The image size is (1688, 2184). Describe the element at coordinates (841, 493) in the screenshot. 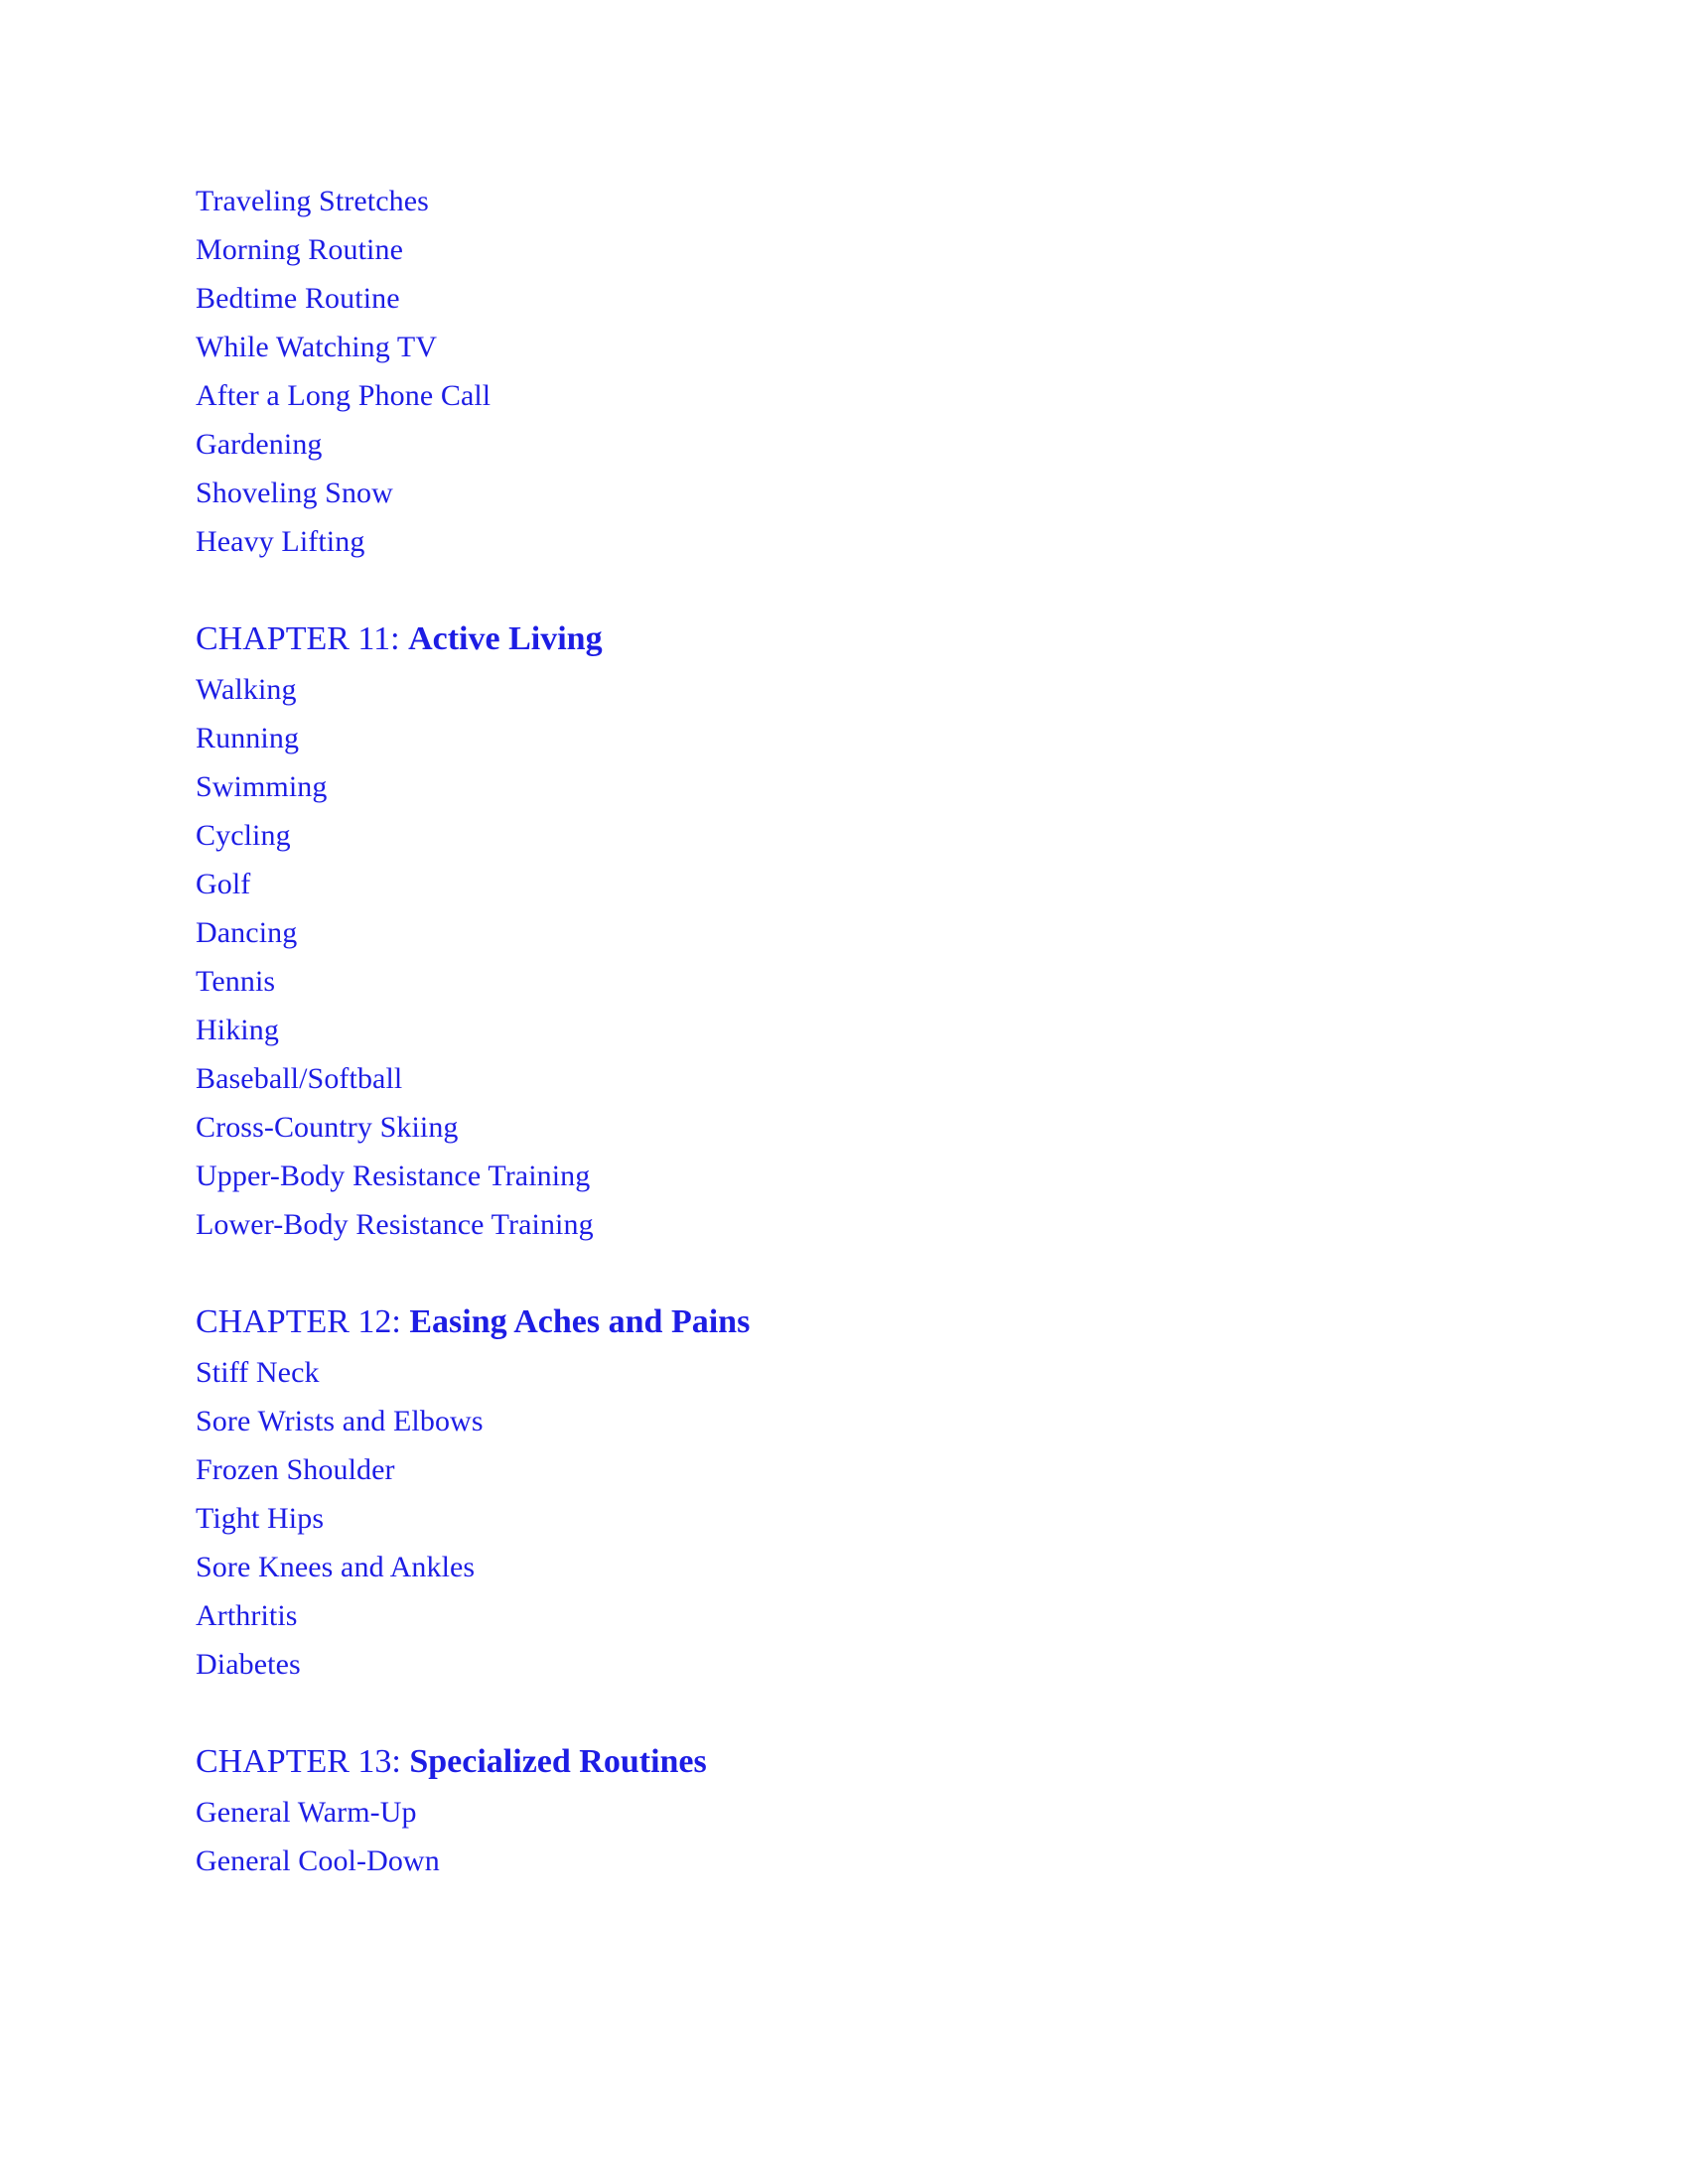

I see `toc-entry: Shoveling Snow` at that location.